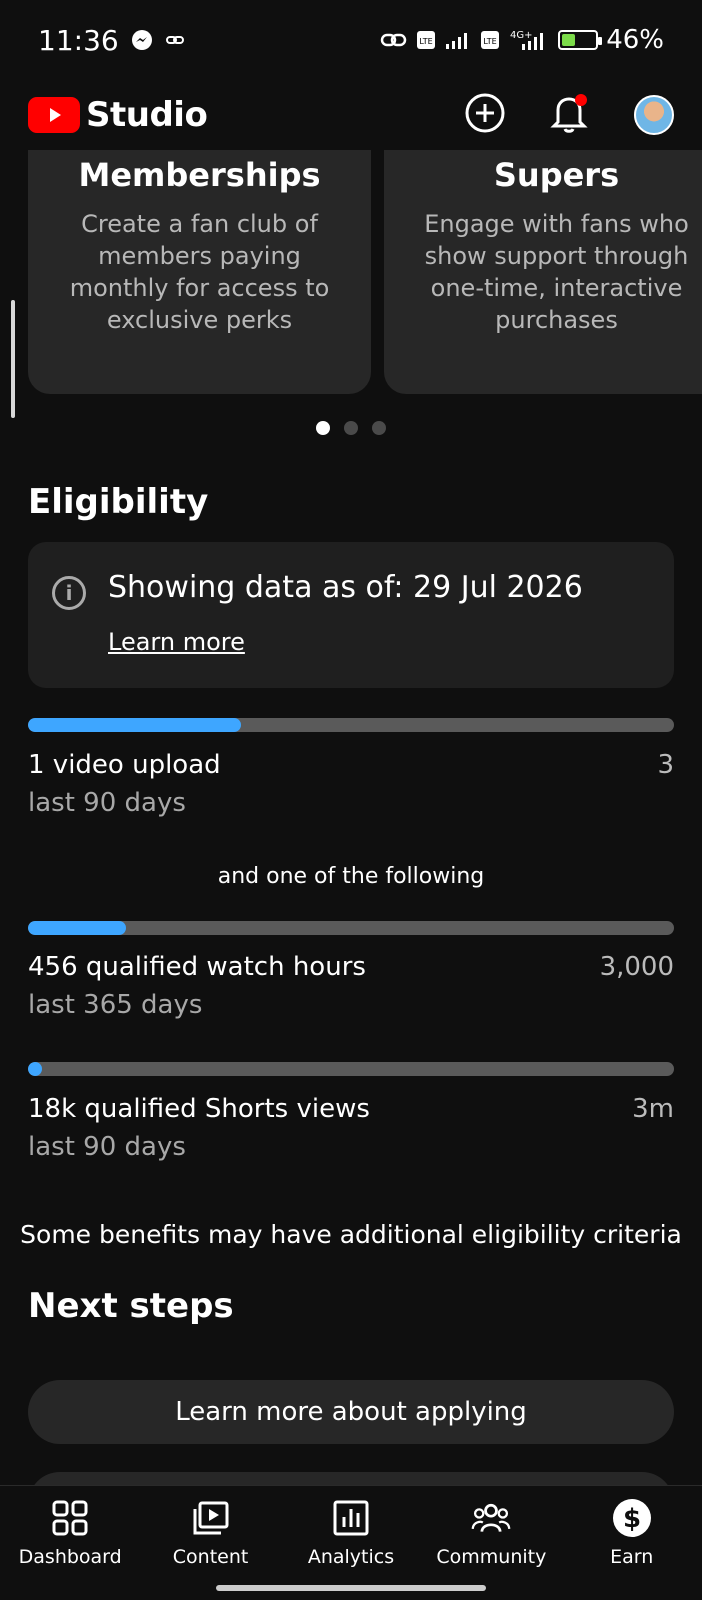 The image size is (702, 1600). I want to click on signal-icon, so click(458, 40).